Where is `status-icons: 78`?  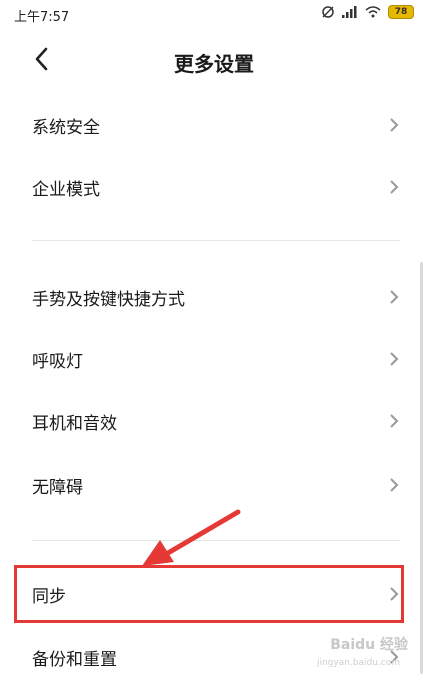
status-icons: 78 is located at coordinates (367, 12).